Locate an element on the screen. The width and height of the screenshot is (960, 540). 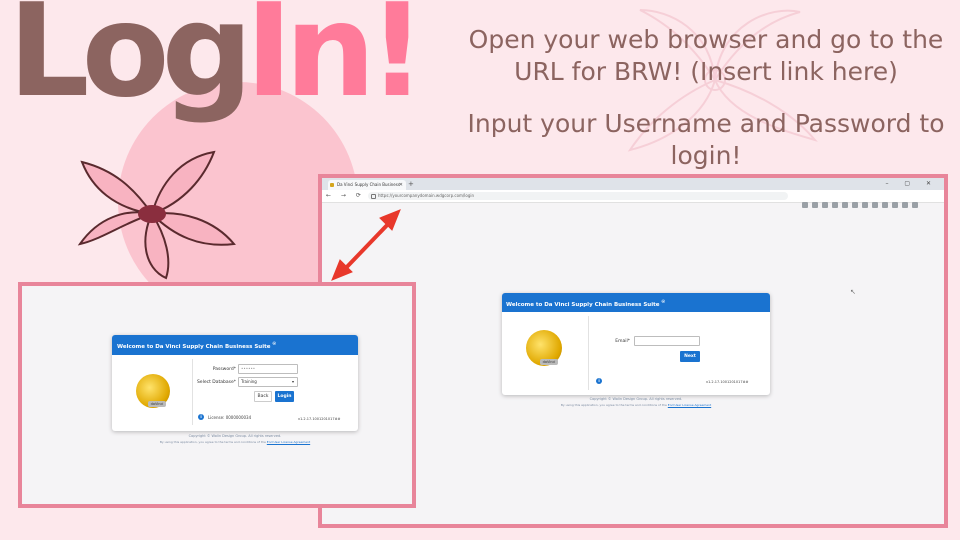
title-log: Log is located at coordinates (130, 63).